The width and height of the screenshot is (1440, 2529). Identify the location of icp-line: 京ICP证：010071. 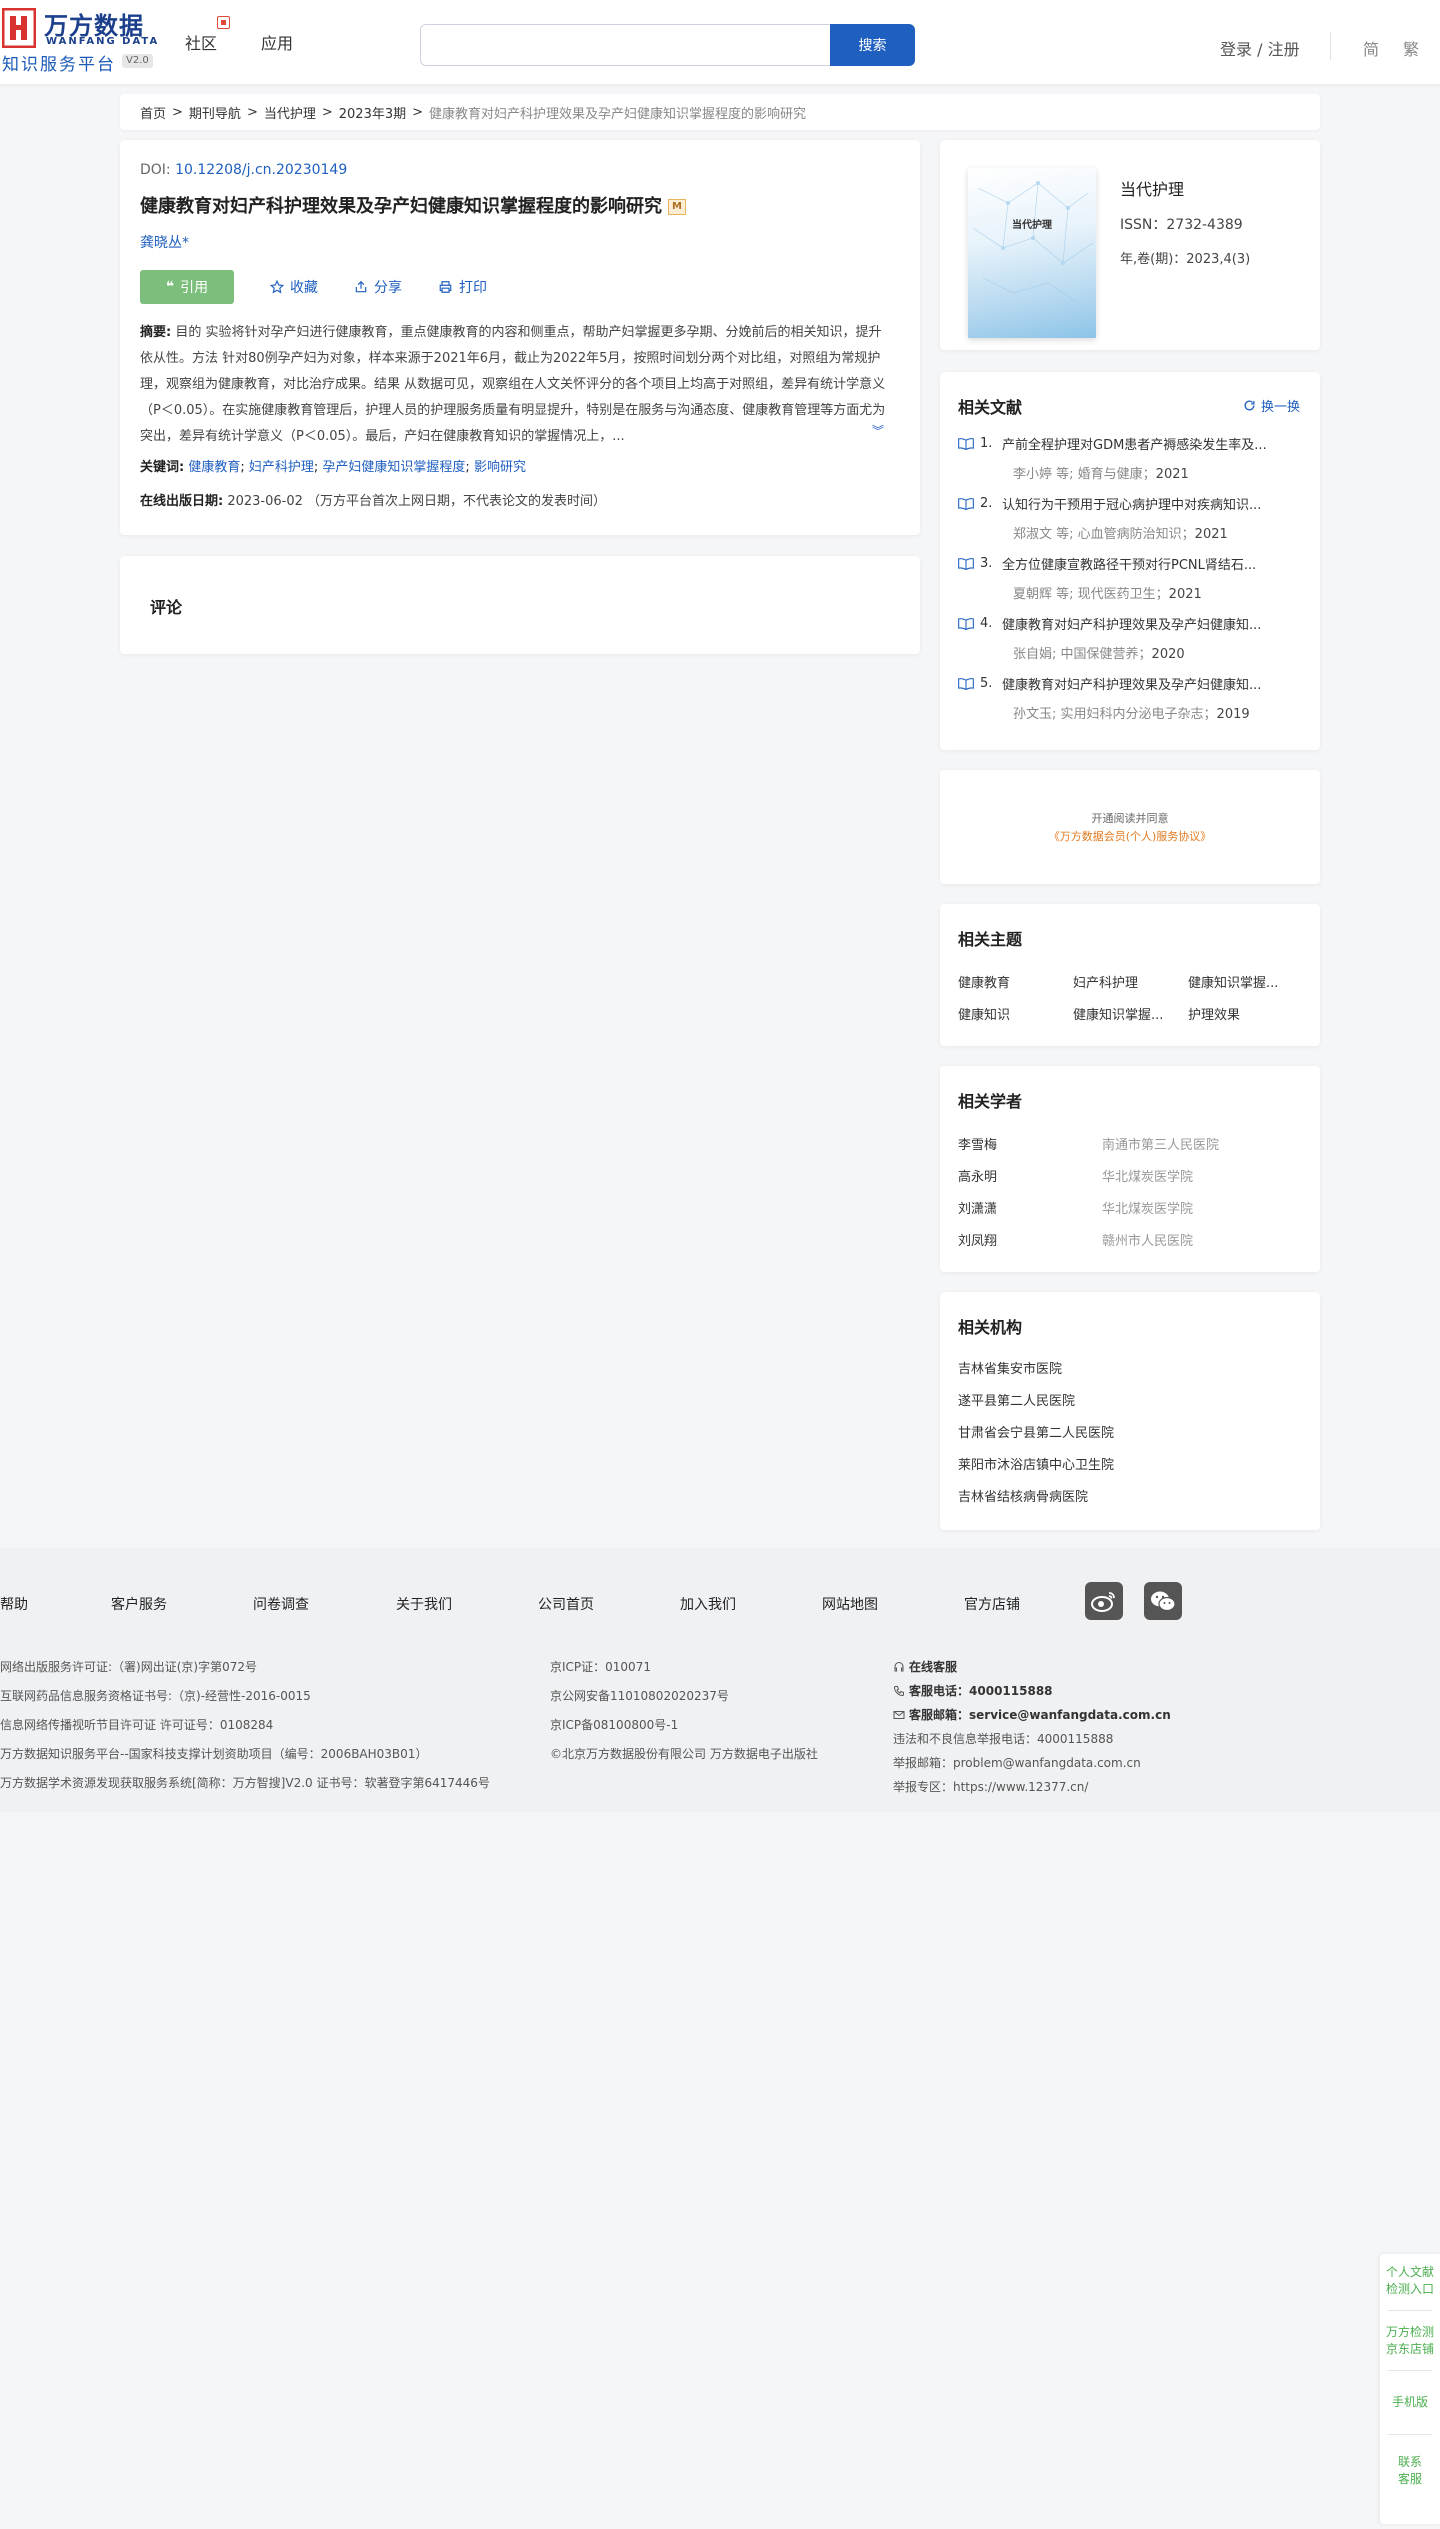
(600, 1666).